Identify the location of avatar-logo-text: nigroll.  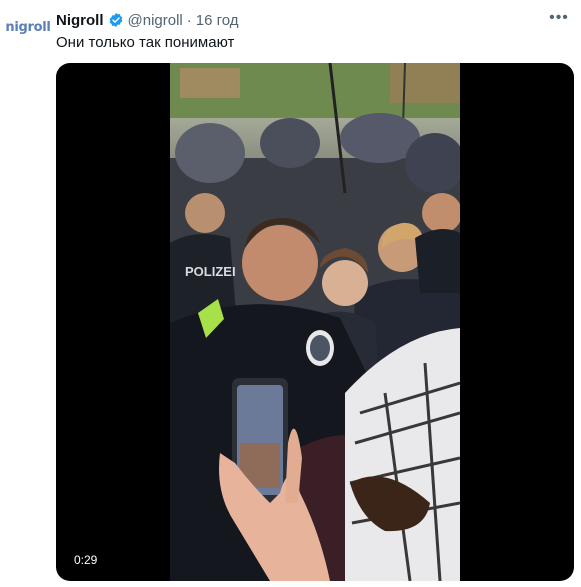
(28, 27).